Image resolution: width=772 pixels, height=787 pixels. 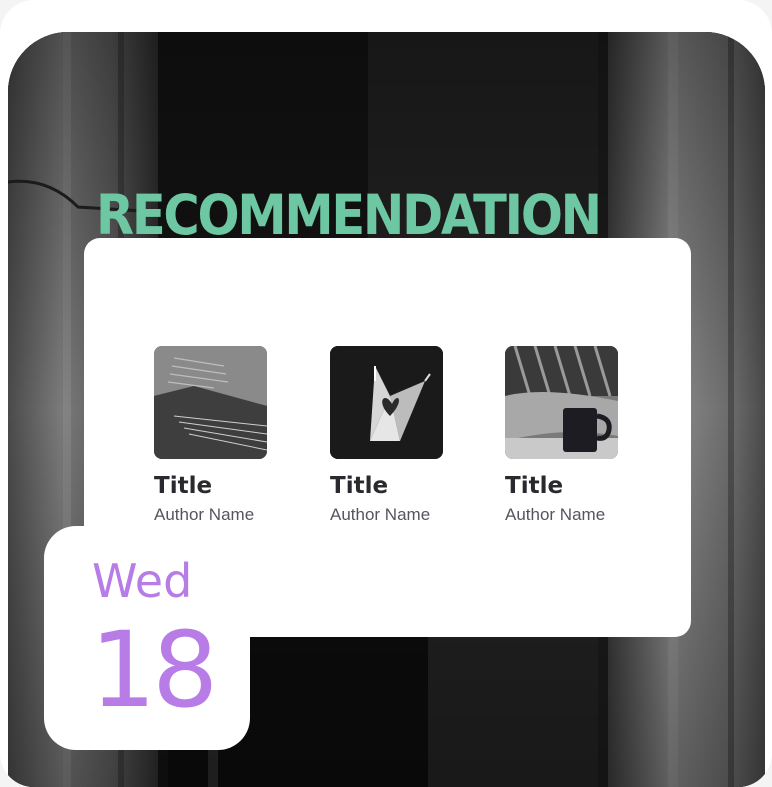 I want to click on date-badge: Wed 18, so click(x=147, y=638).